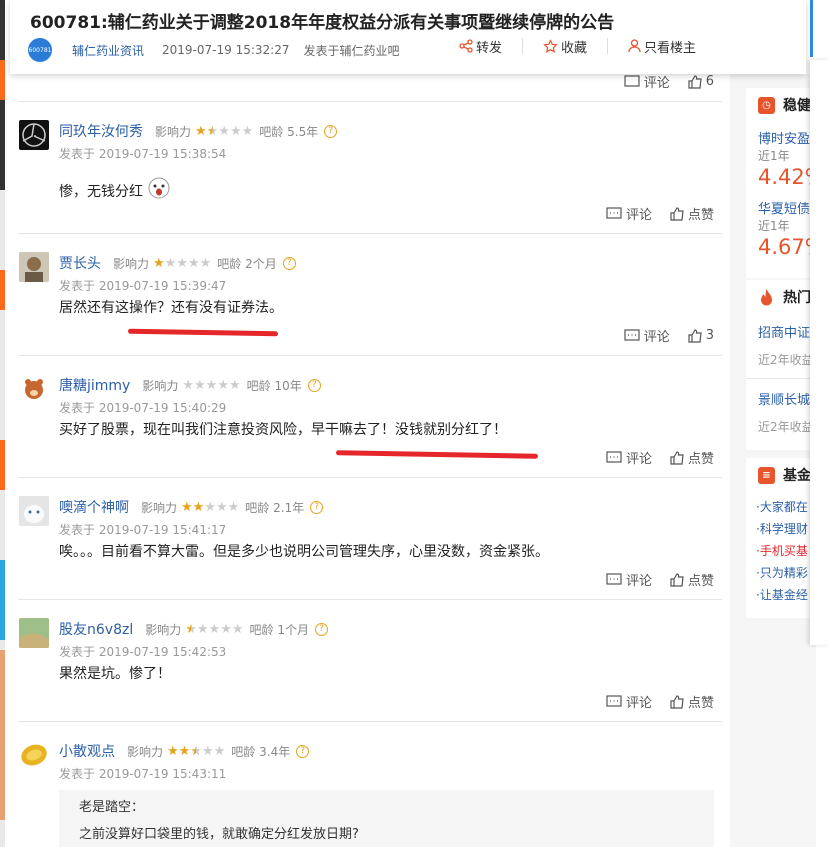 This screenshot has width=829, height=847. What do you see at coordinates (143, 530) in the screenshot?
I see `post-time: 发表于 2019-07-19 15:41:17` at bounding box center [143, 530].